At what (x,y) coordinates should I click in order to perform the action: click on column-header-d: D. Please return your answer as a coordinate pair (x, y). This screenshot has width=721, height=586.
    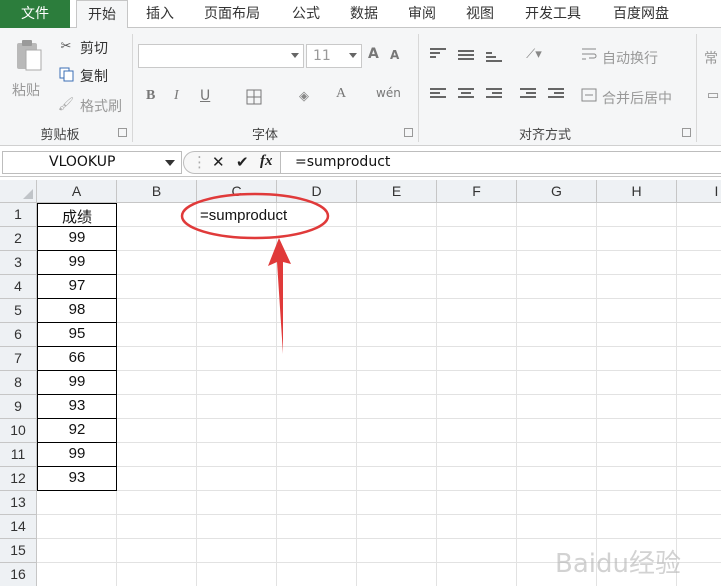
    Looking at the image, I should click on (317, 191).